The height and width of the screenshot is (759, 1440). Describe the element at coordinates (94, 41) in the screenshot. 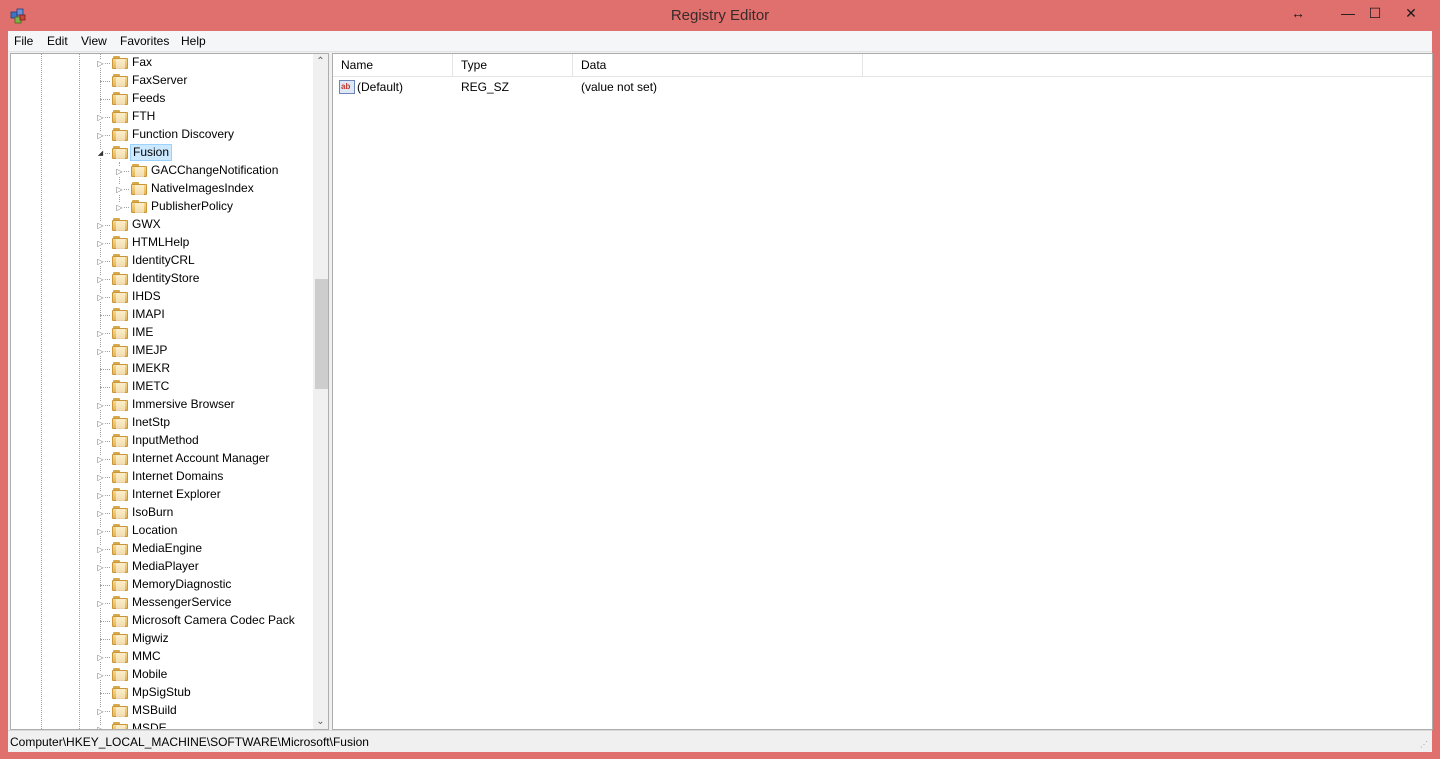

I see `menu-view: View` at that location.